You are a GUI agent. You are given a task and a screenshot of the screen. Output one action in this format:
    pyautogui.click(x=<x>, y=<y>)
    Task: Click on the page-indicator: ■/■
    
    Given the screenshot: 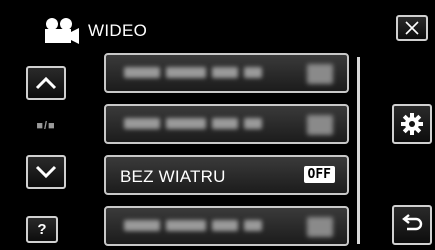 What is the action you would take?
    pyautogui.click(x=46, y=126)
    